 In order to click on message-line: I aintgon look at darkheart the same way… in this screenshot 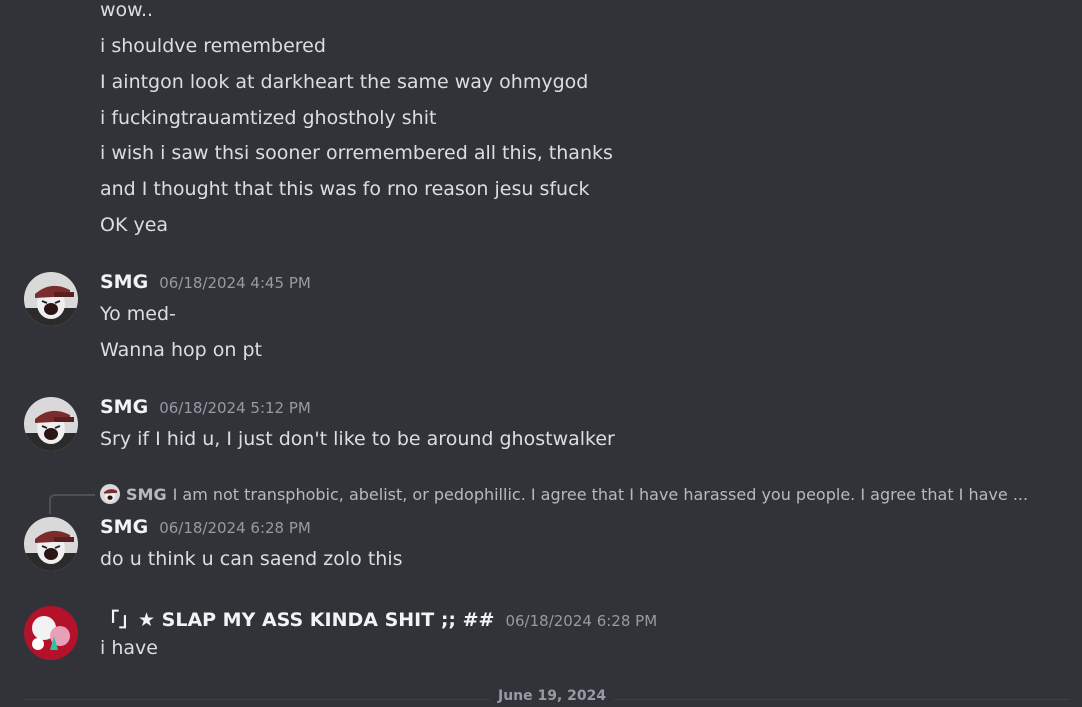, I will do `click(344, 82)`.